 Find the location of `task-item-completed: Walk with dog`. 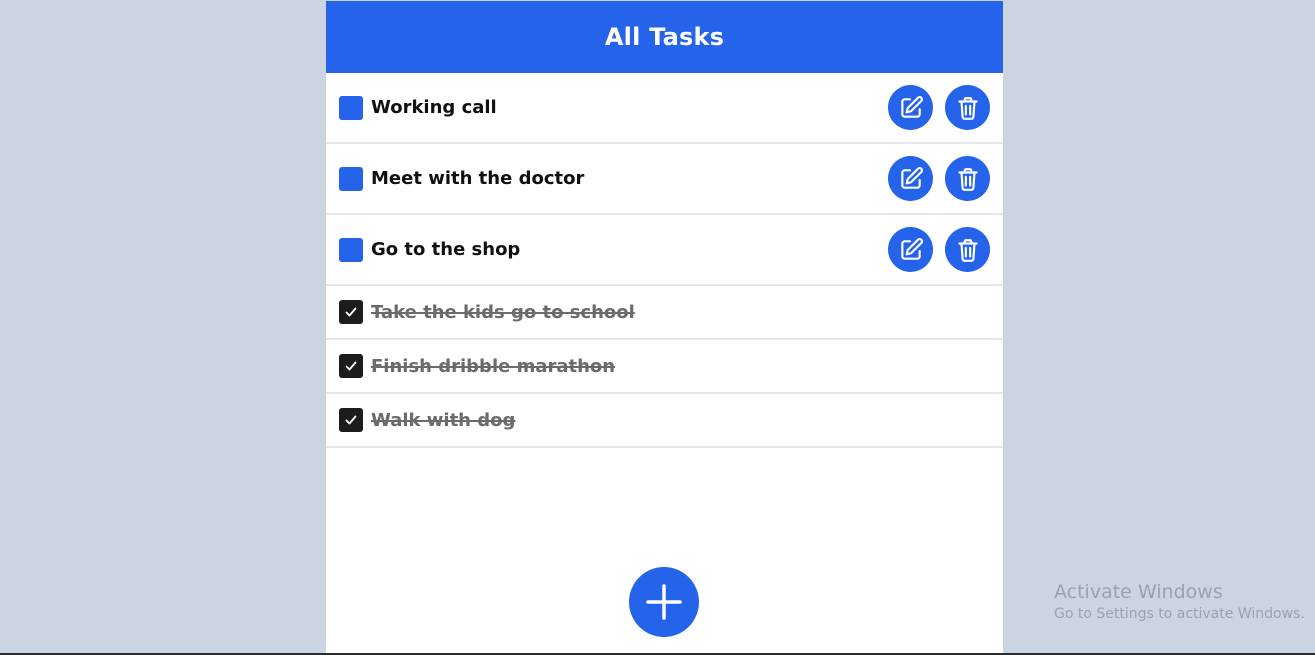

task-item-completed: Walk with dog is located at coordinates (664, 421).